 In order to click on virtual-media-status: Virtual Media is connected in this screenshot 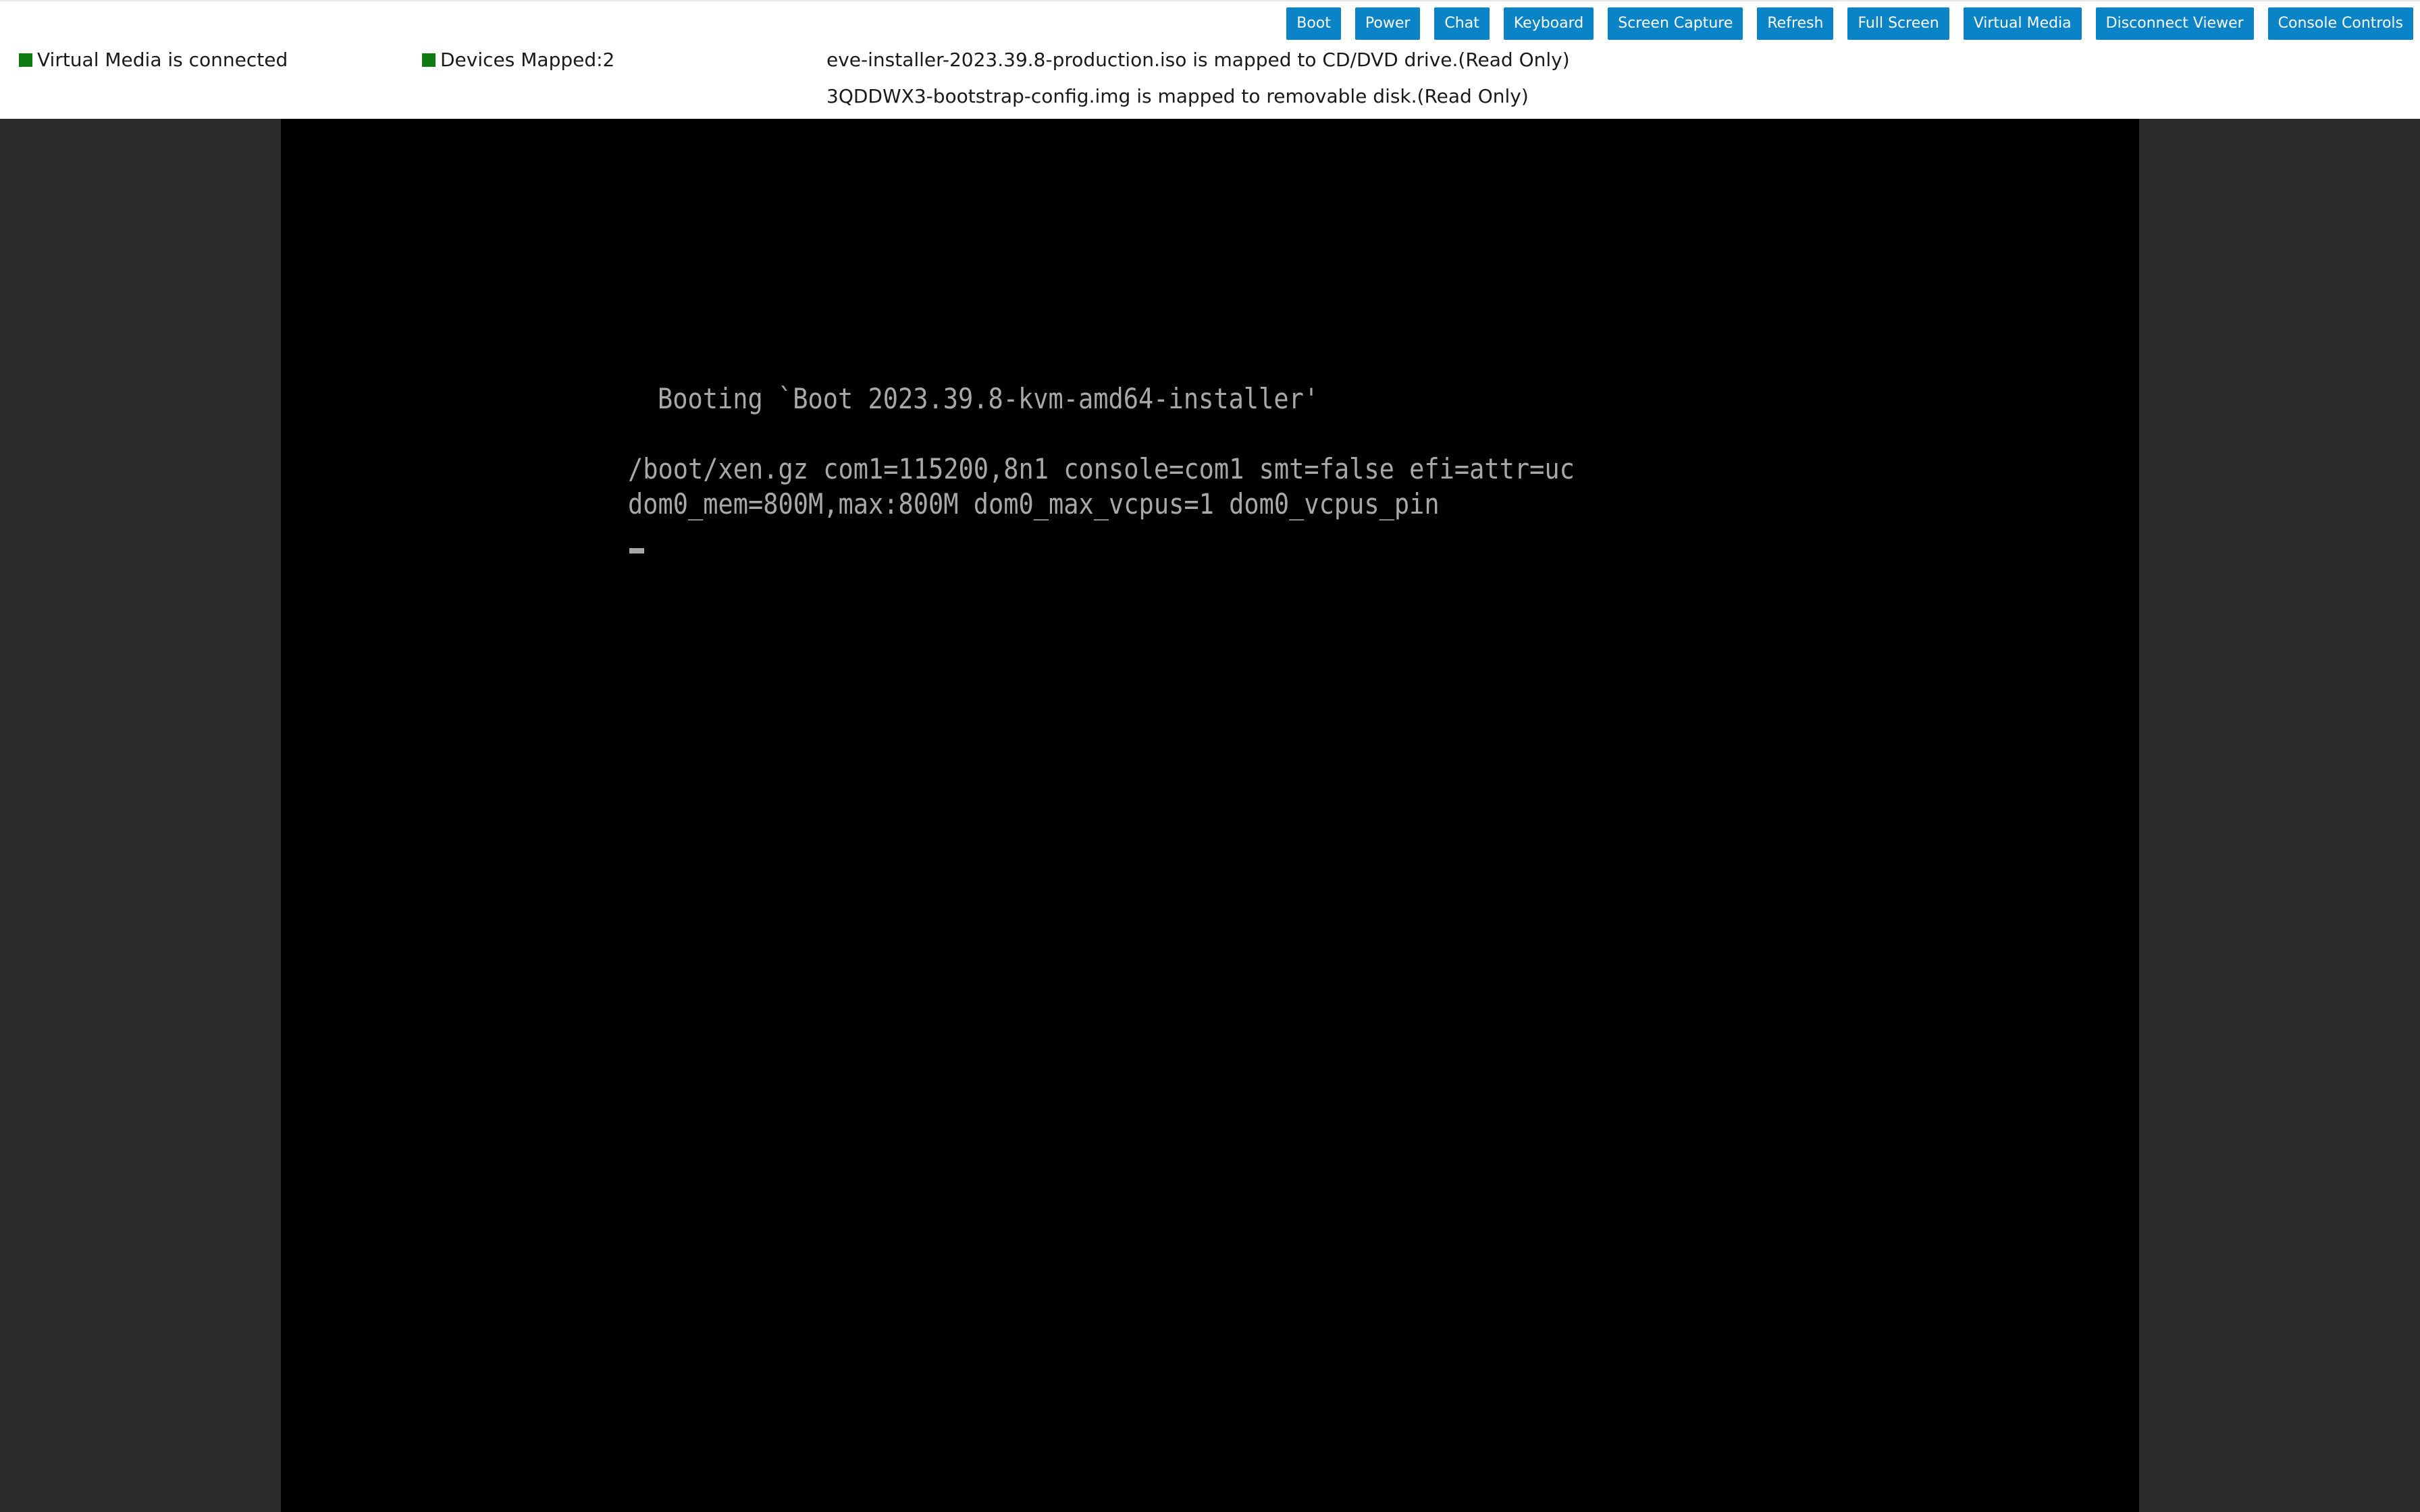, I will do `click(153, 60)`.